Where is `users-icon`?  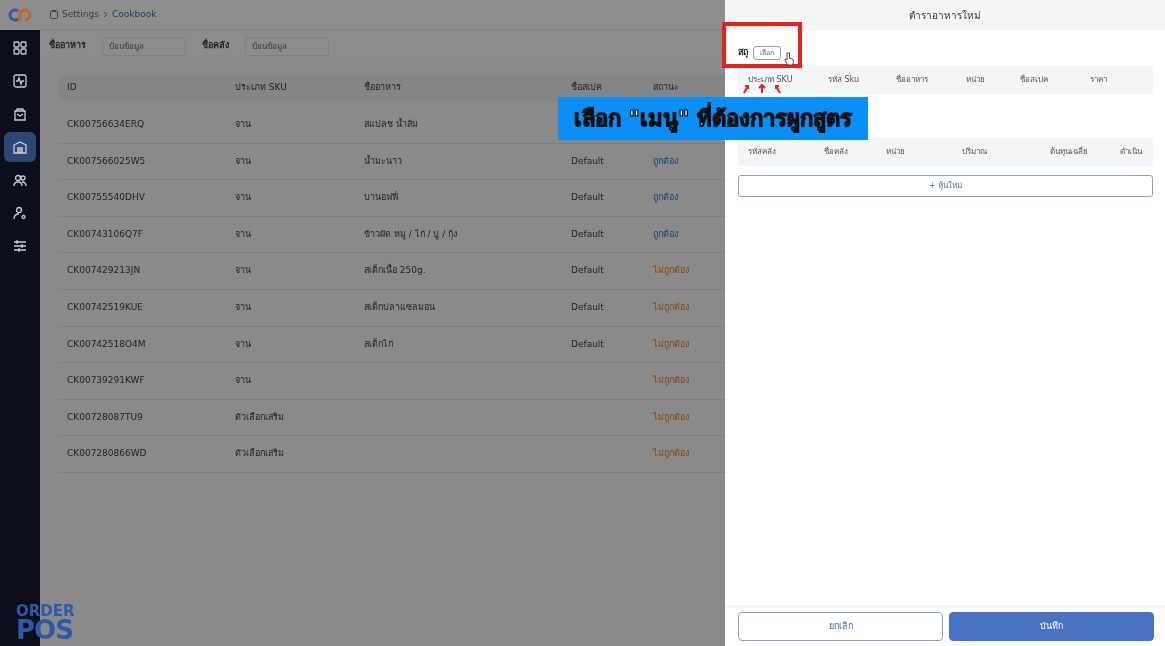
users-icon is located at coordinates (20, 180).